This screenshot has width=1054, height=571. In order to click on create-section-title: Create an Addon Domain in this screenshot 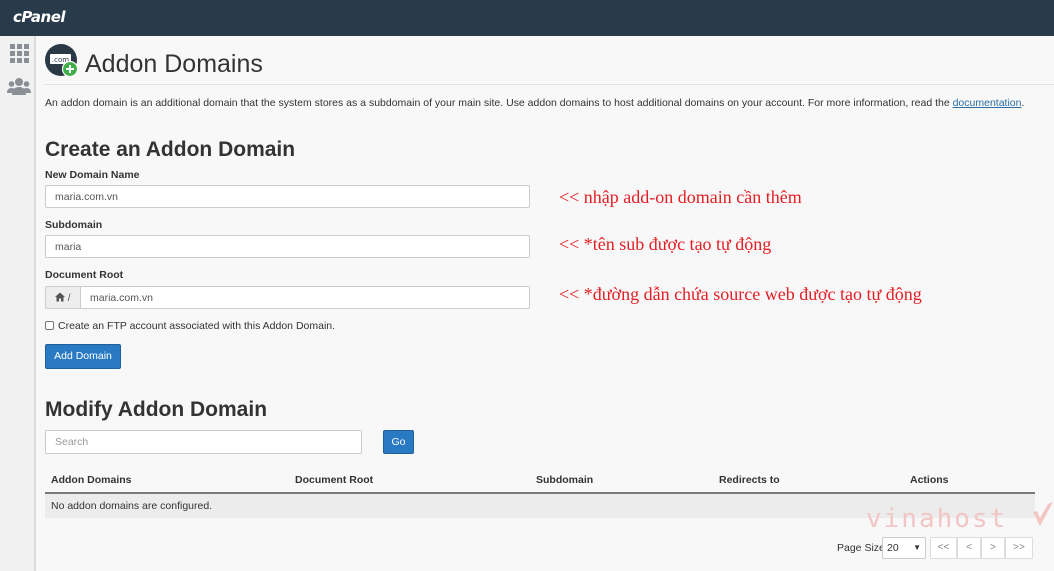, I will do `click(170, 149)`.